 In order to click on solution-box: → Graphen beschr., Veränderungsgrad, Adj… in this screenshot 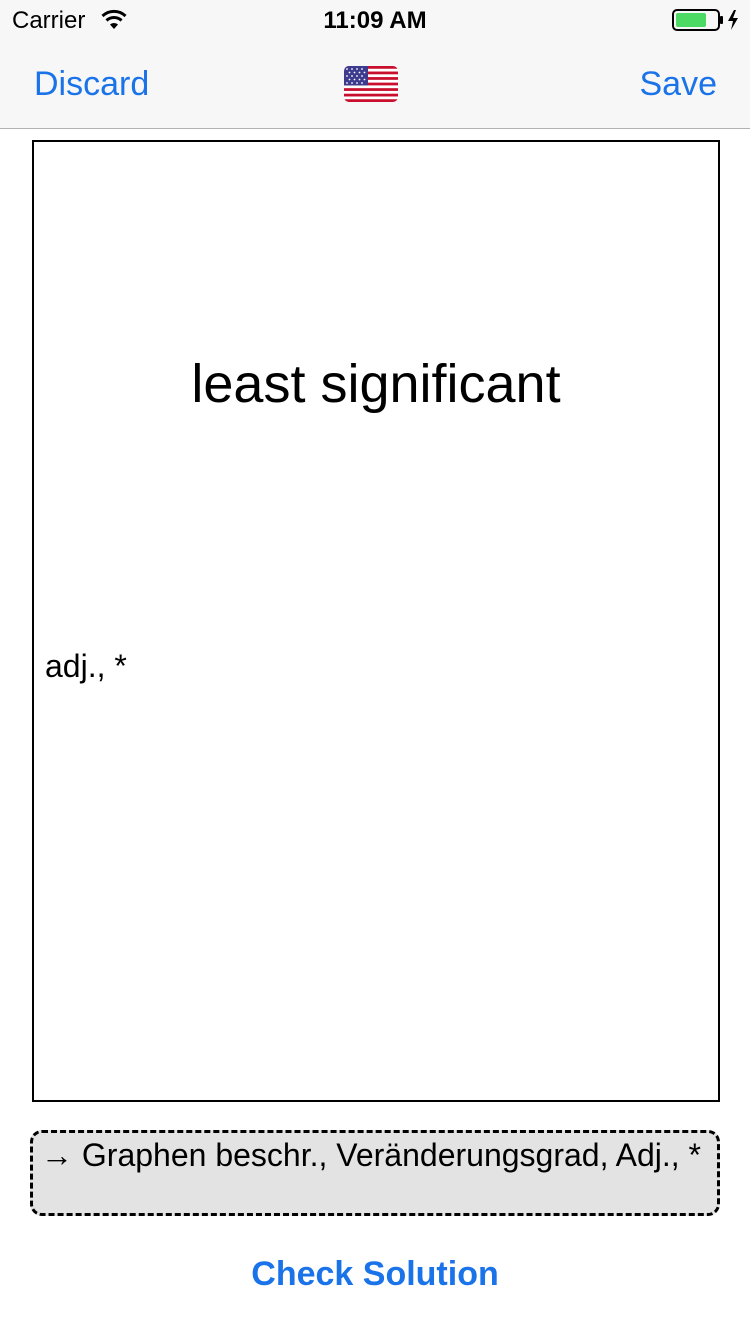, I will do `click(375, 1173)`.